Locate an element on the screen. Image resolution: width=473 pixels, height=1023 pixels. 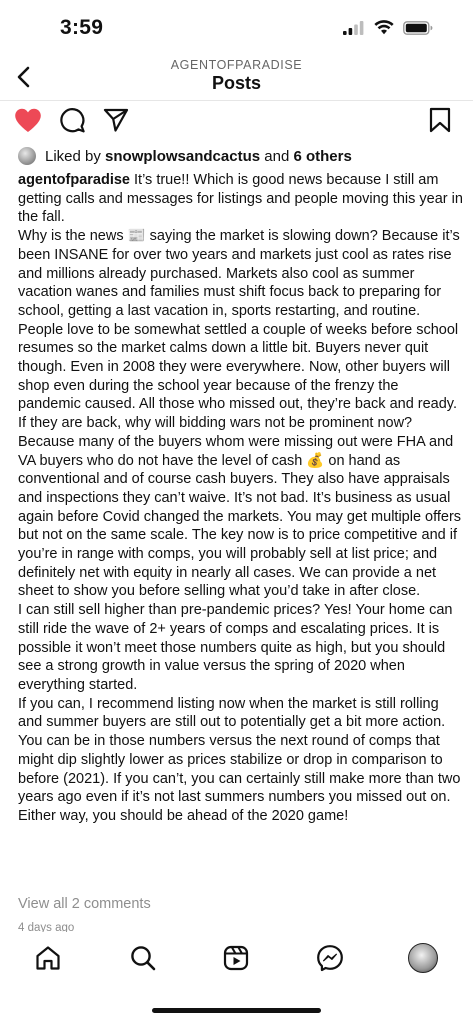
like-button is located at coordinates (28, 120).